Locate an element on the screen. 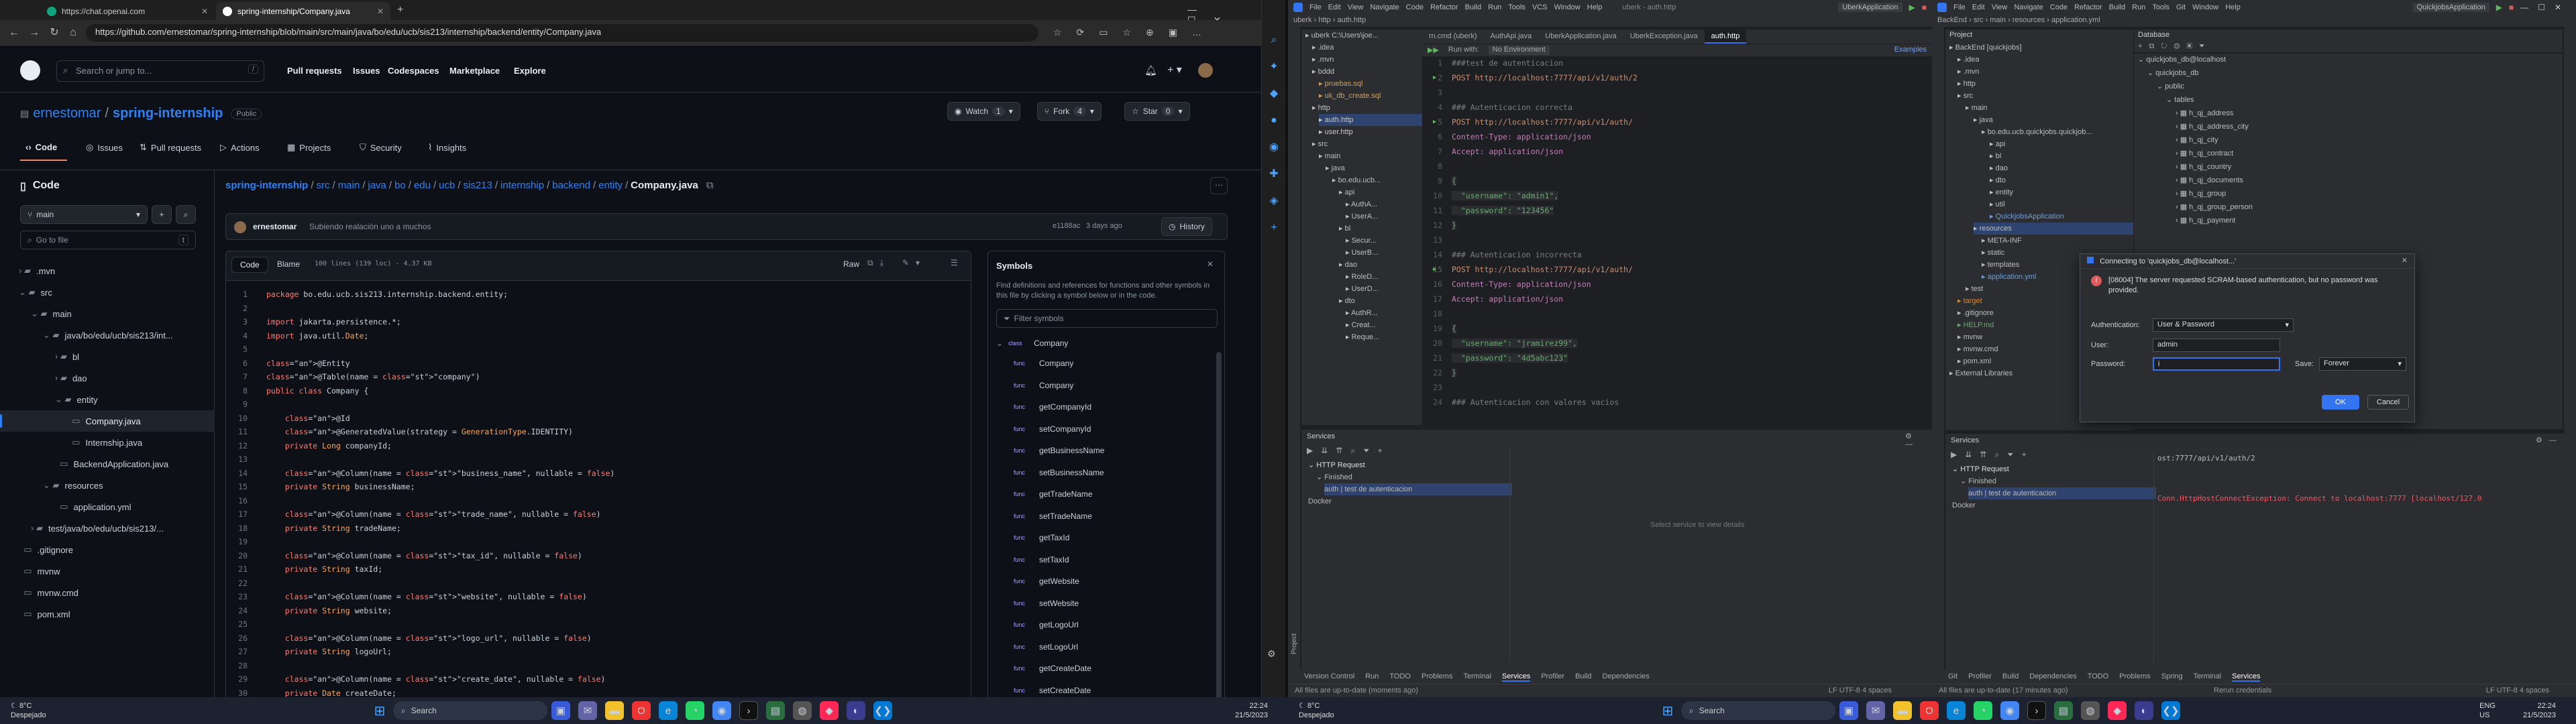 Image resolution: width=2576 pixels, height=724 pixels. app-icon: ◍ is located at coordinates (2090, 710).